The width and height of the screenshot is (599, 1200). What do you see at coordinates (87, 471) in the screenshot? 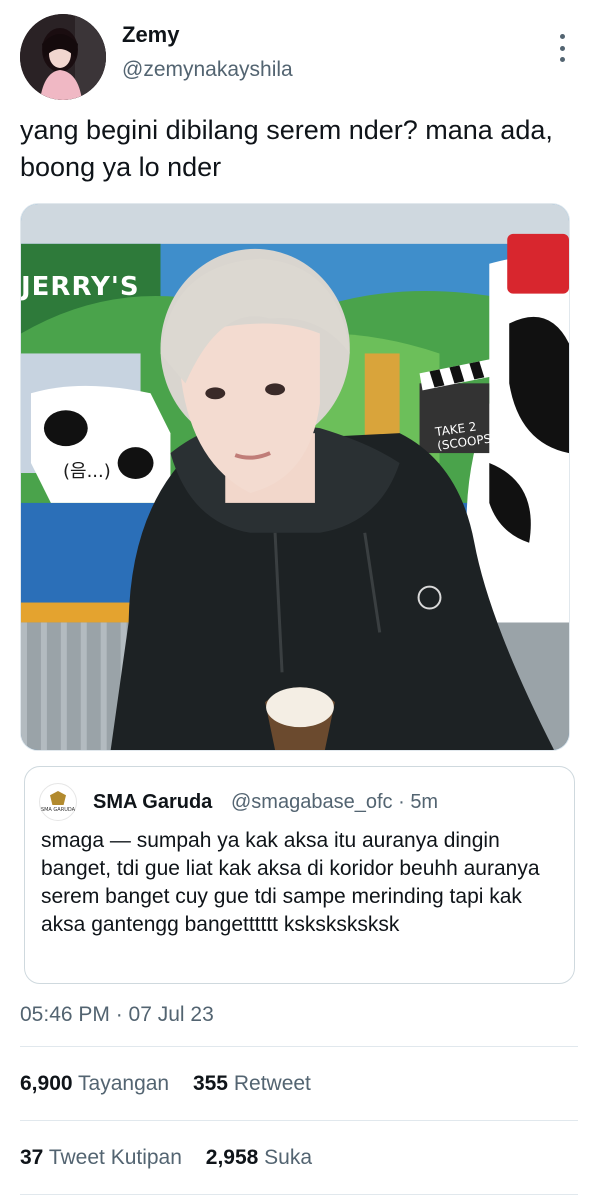
I see `photo-sticker-text: (음...)` at bounding box center [87, 471].